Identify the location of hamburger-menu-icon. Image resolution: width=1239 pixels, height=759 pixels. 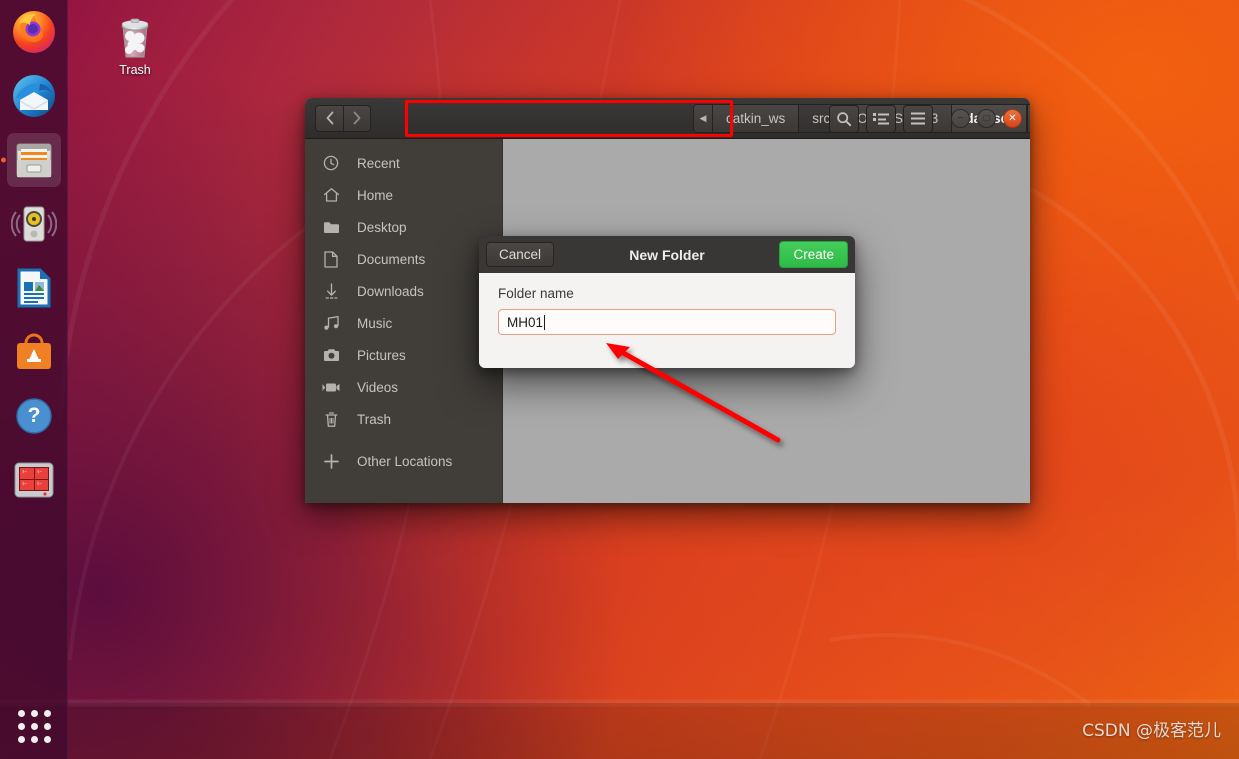
(918, 118).